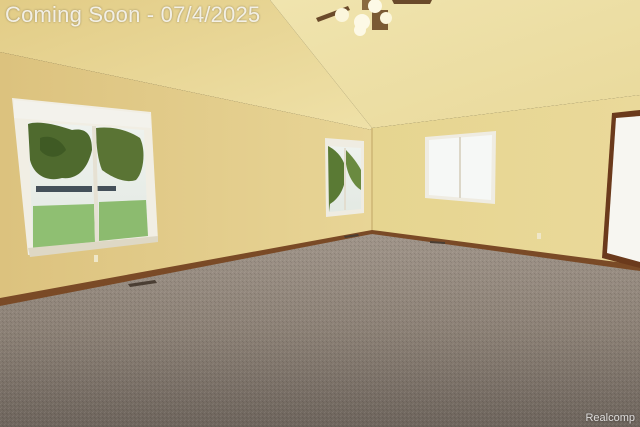  Describe the element at coordinates (85, 177) in the screenshot. I see `left-window` at that location.